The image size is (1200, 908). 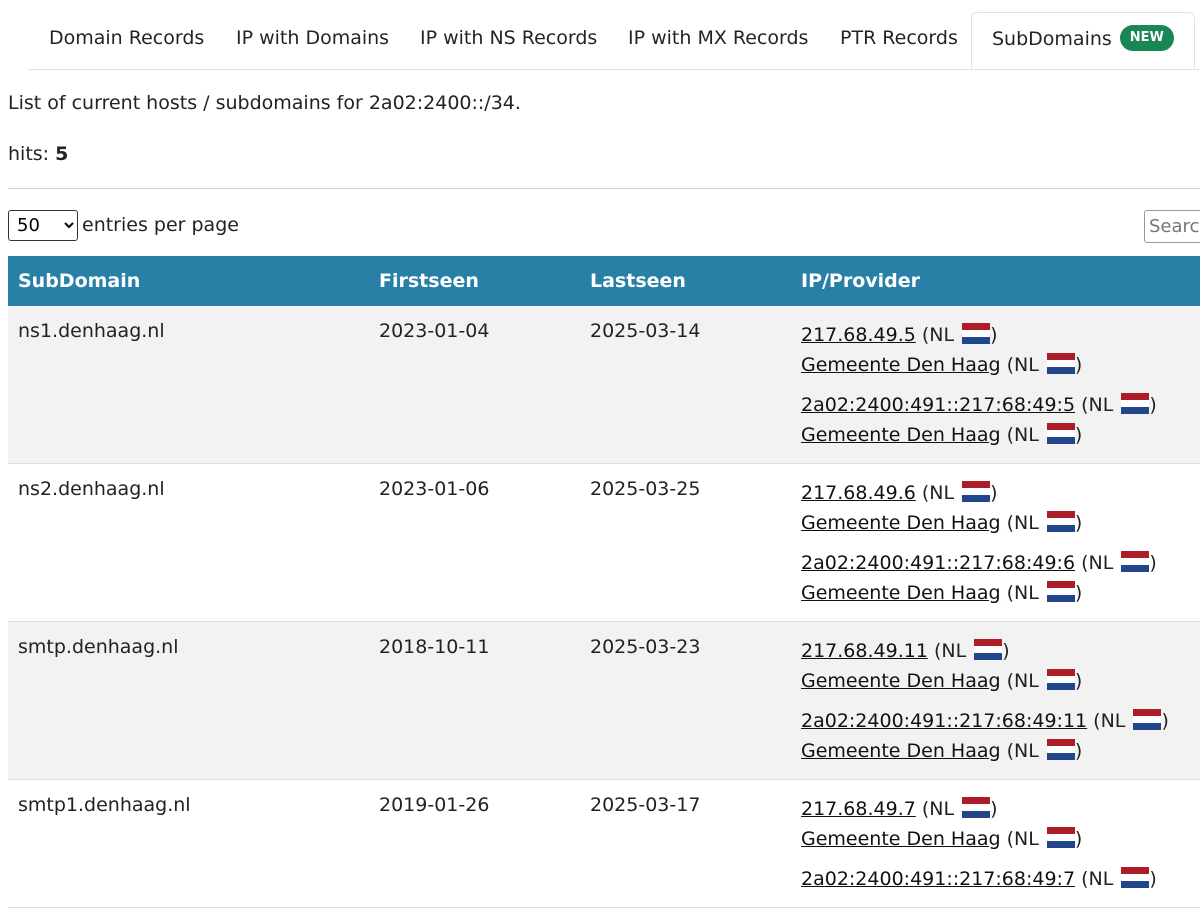 I want to click on entries-per-page-select: 50, so click(x=43, y=225).